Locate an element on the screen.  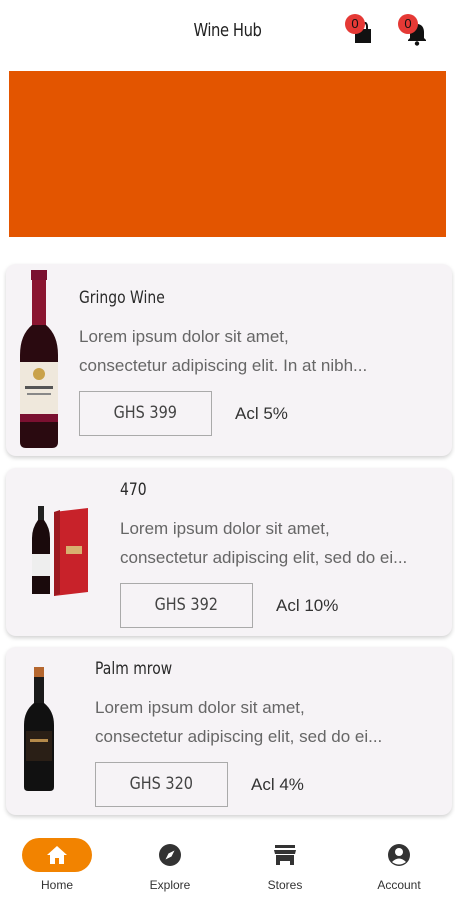
store-icon is located at coordinates (285, 855).